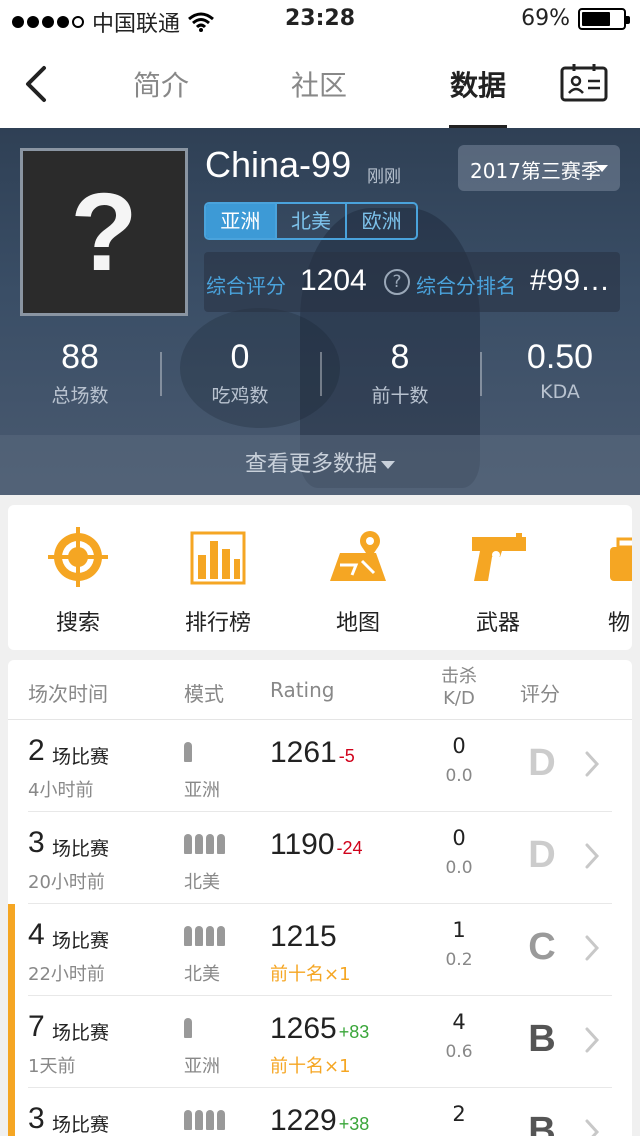 This screenshot has width=640, height=1136. I want to click on status-bar: 中国联通 23:28 69%, so click(320, 20).